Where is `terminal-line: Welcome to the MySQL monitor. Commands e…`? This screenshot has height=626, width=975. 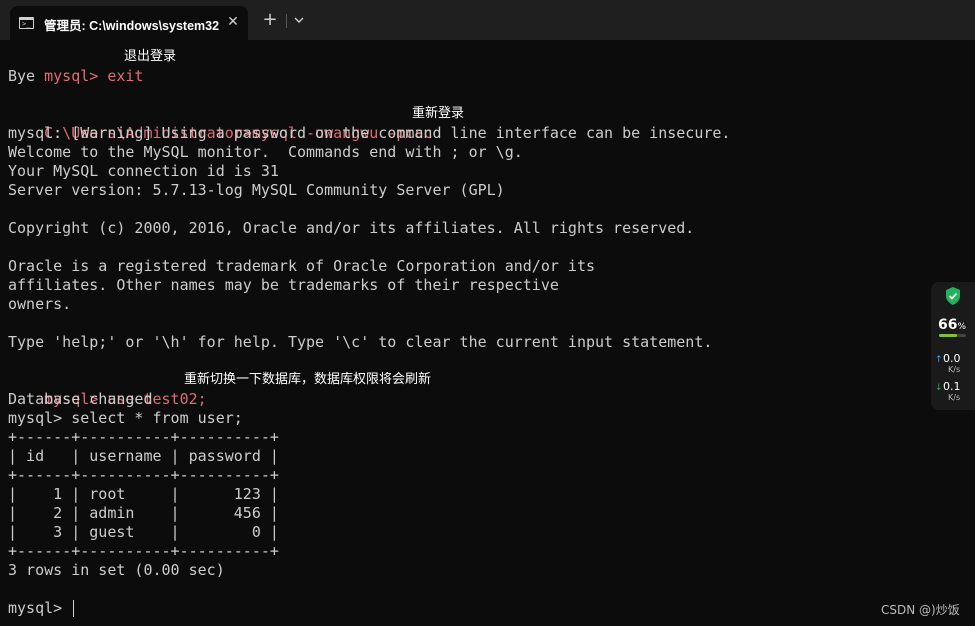 terminal-line: Welcome to the MySQL monitor. Commands e… is located at coordinates (265, 152).